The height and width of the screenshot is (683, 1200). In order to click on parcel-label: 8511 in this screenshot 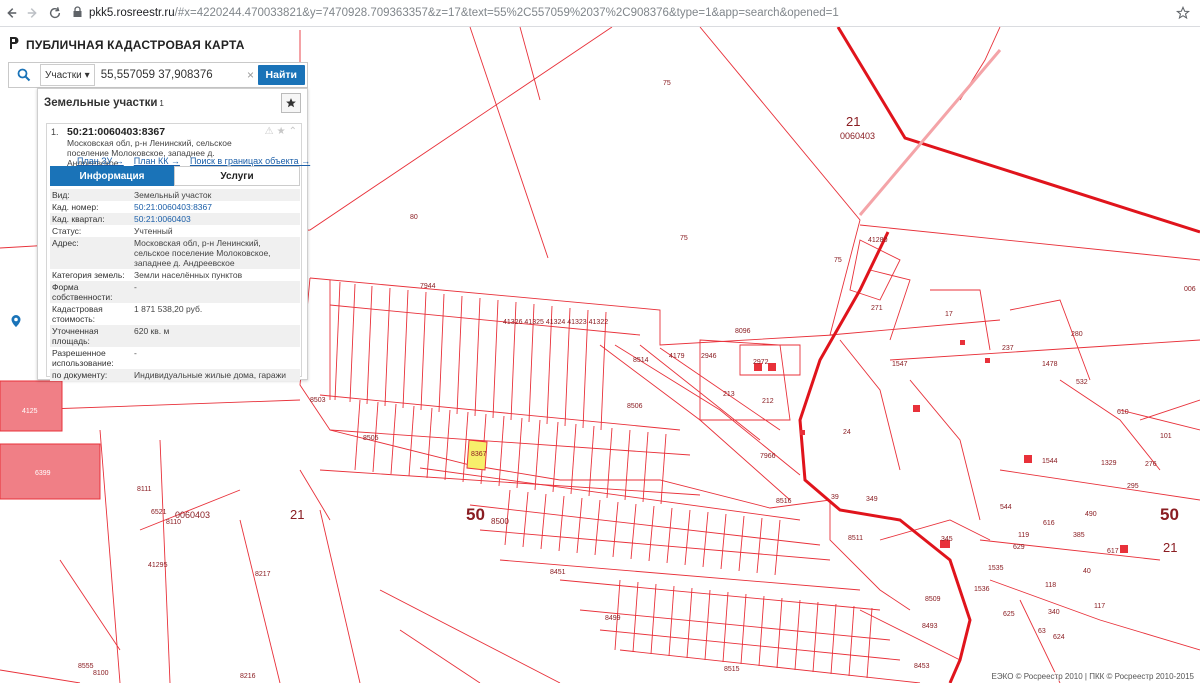, I will do `click(855, 538)`.